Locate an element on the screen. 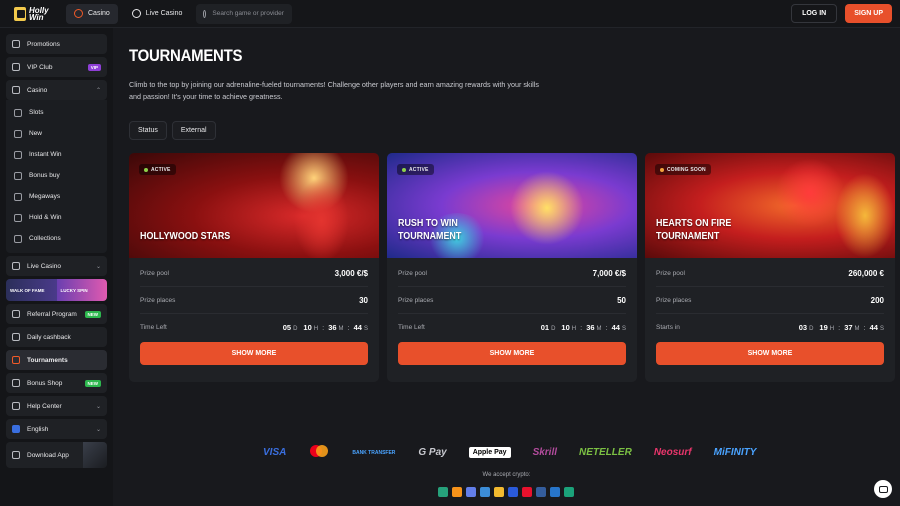 This screenshot has width=900, height=506. sidebar-item-bonus-buy: Bonus buy is located at coordinates (56, 175).